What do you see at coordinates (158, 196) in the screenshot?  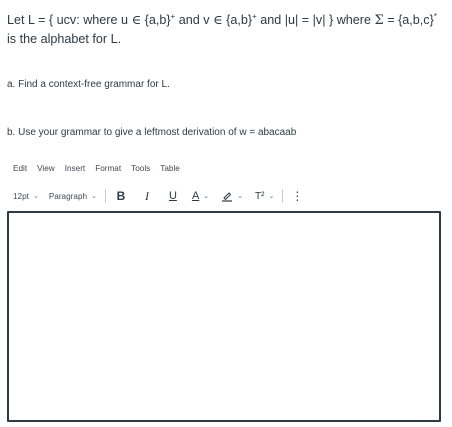 I see `editor-toolbar: 12pt ⌄ Paragraph ⌄ B I U A ⌄ ⌄ T² ⌄ ⋮` at bounding box center [158, 196].